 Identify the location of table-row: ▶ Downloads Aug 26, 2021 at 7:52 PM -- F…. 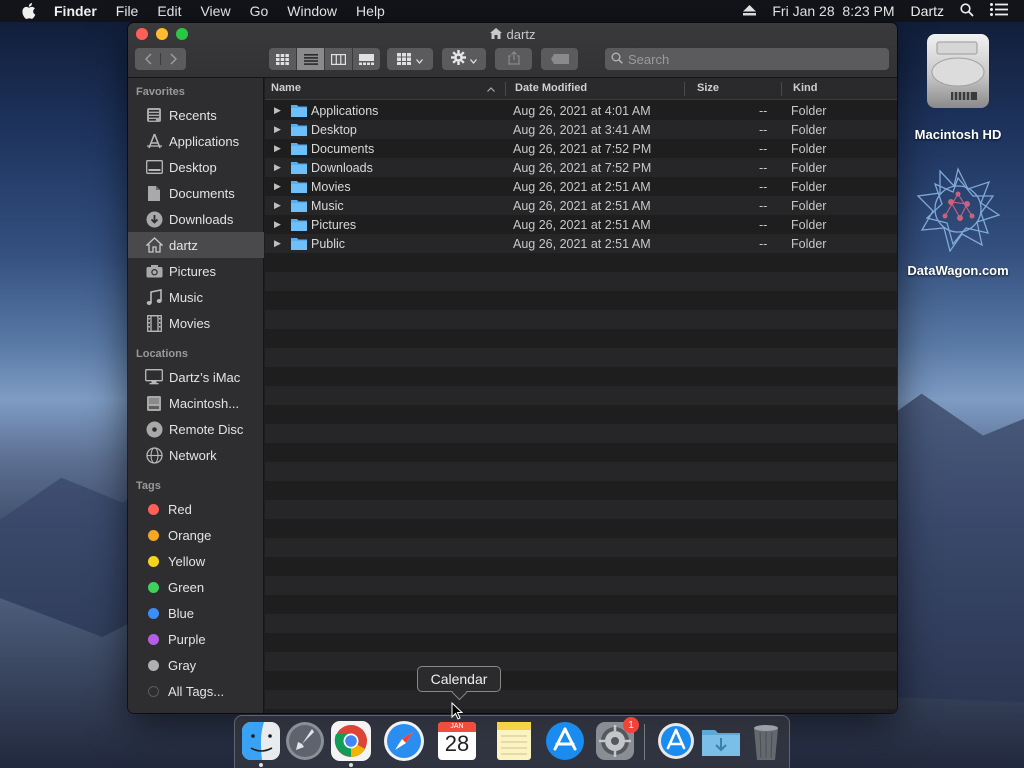
(581, 167).